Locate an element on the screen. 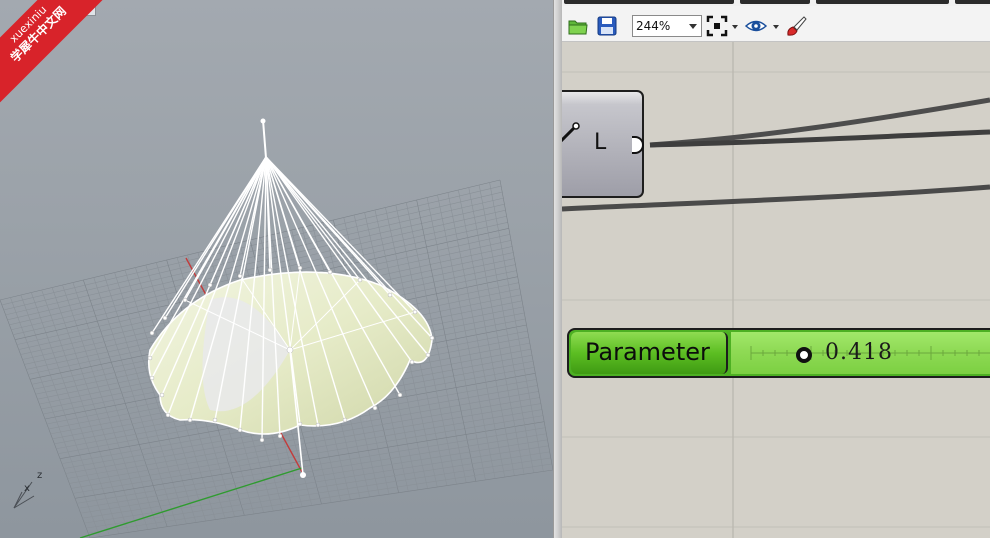 Image resolution: width=990 pixels, height=538 pixels. number-slider: Parameter 0.418 is located at coordinates (778, 353).